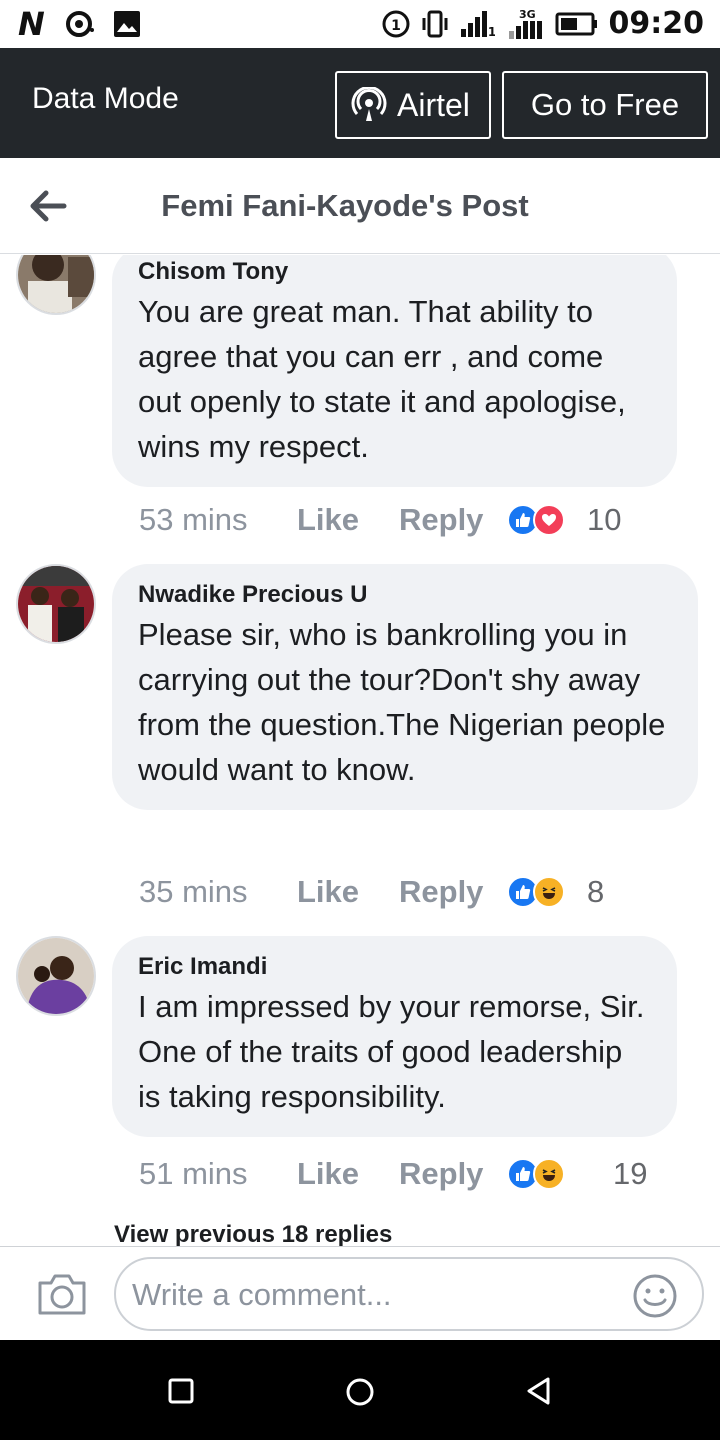 The height and width of the screenshot is (1440, 720). What do you see at coordinates (434, 24) in the screenshot?
I see `vibrate-icon` at bounding box center [434, 24].